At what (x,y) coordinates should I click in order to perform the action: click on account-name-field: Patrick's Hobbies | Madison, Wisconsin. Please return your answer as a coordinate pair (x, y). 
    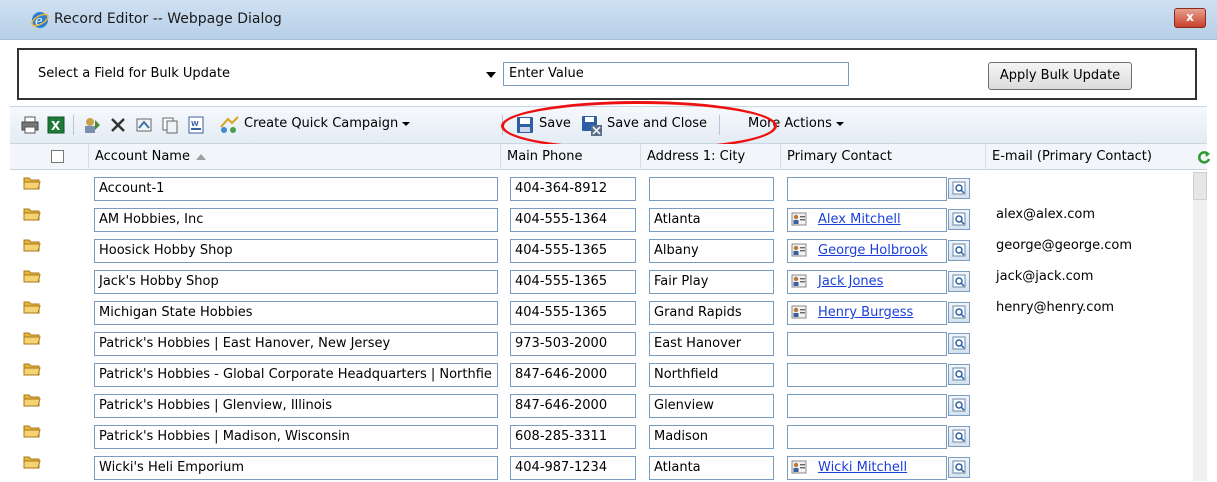
    Looking at the image, I should click on (296, 437).